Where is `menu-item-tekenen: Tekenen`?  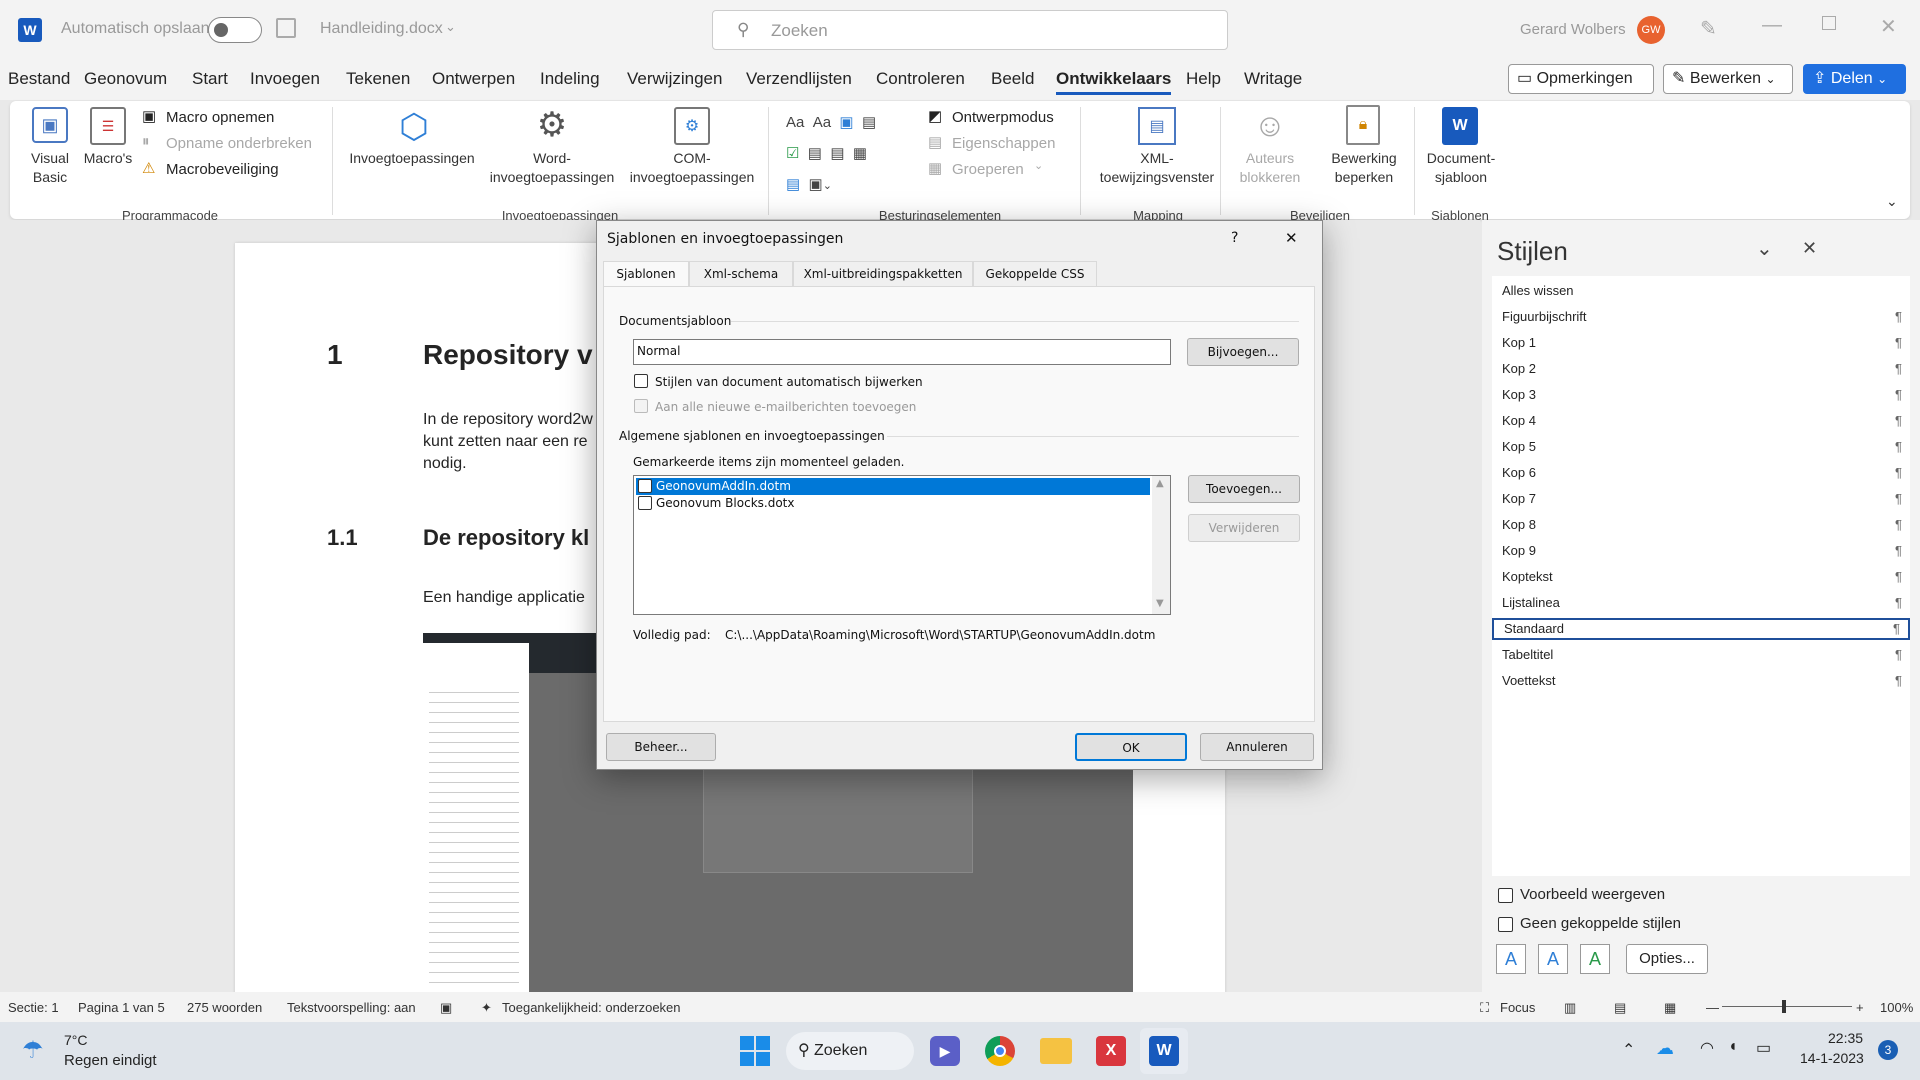
menu-item-tekenen: Tekenen is located at coordinates (378, 79).